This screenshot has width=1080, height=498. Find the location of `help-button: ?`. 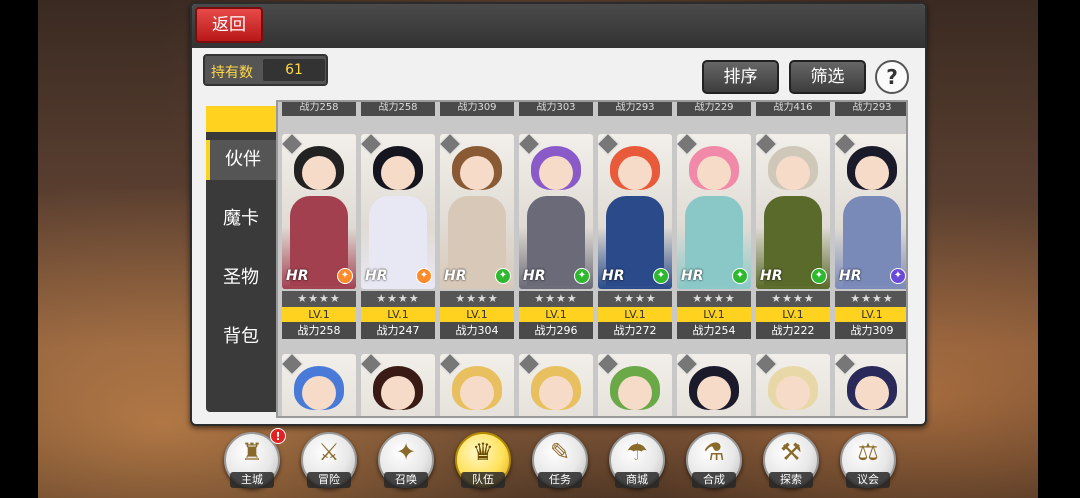

help-button: ? is located at coordinates (892, 77).